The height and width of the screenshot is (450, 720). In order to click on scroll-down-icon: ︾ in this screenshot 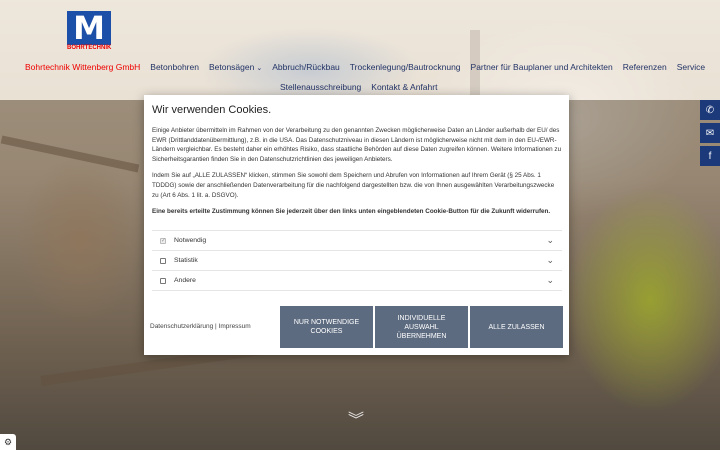, I will do `click(356, 425)`.